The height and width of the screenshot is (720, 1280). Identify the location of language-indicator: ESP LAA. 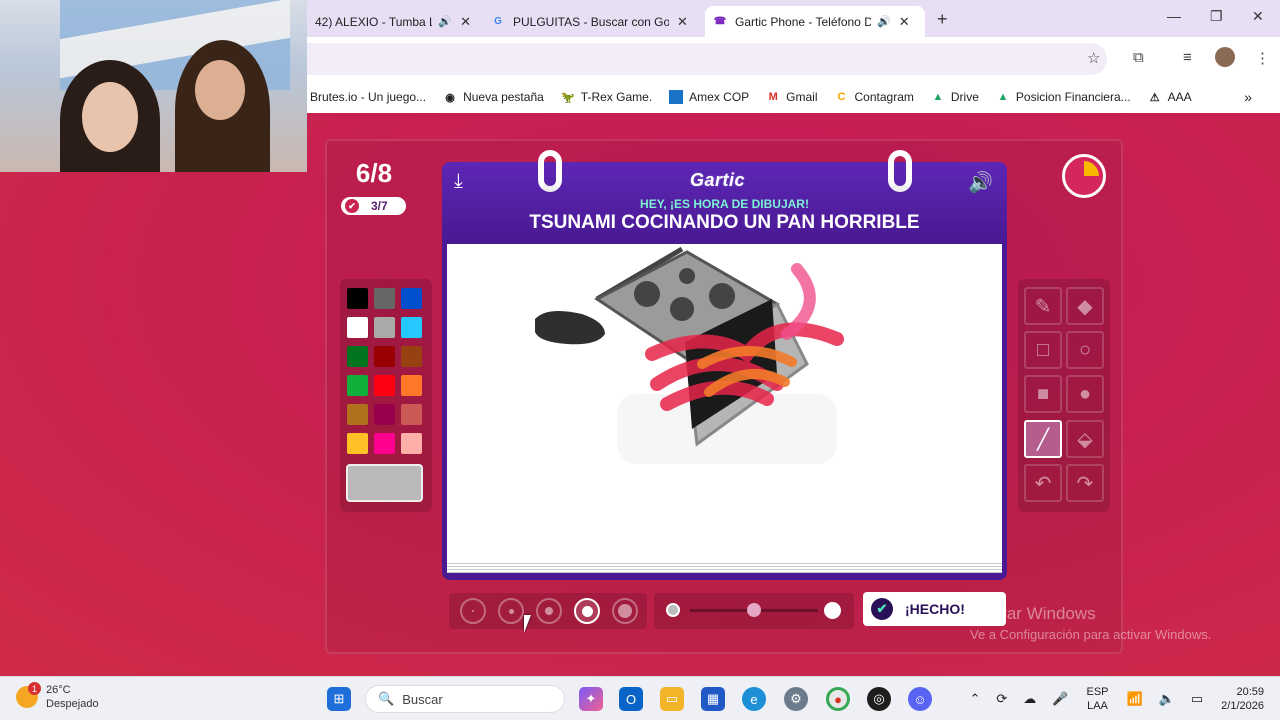
(1097, 699).